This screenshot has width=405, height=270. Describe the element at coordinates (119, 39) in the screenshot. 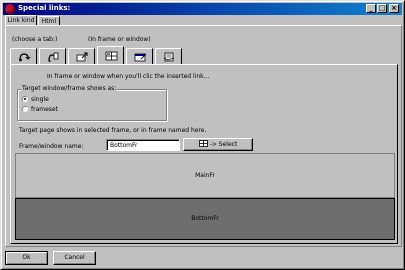

I see `current-kind-label: (In frame or window)` at that location.